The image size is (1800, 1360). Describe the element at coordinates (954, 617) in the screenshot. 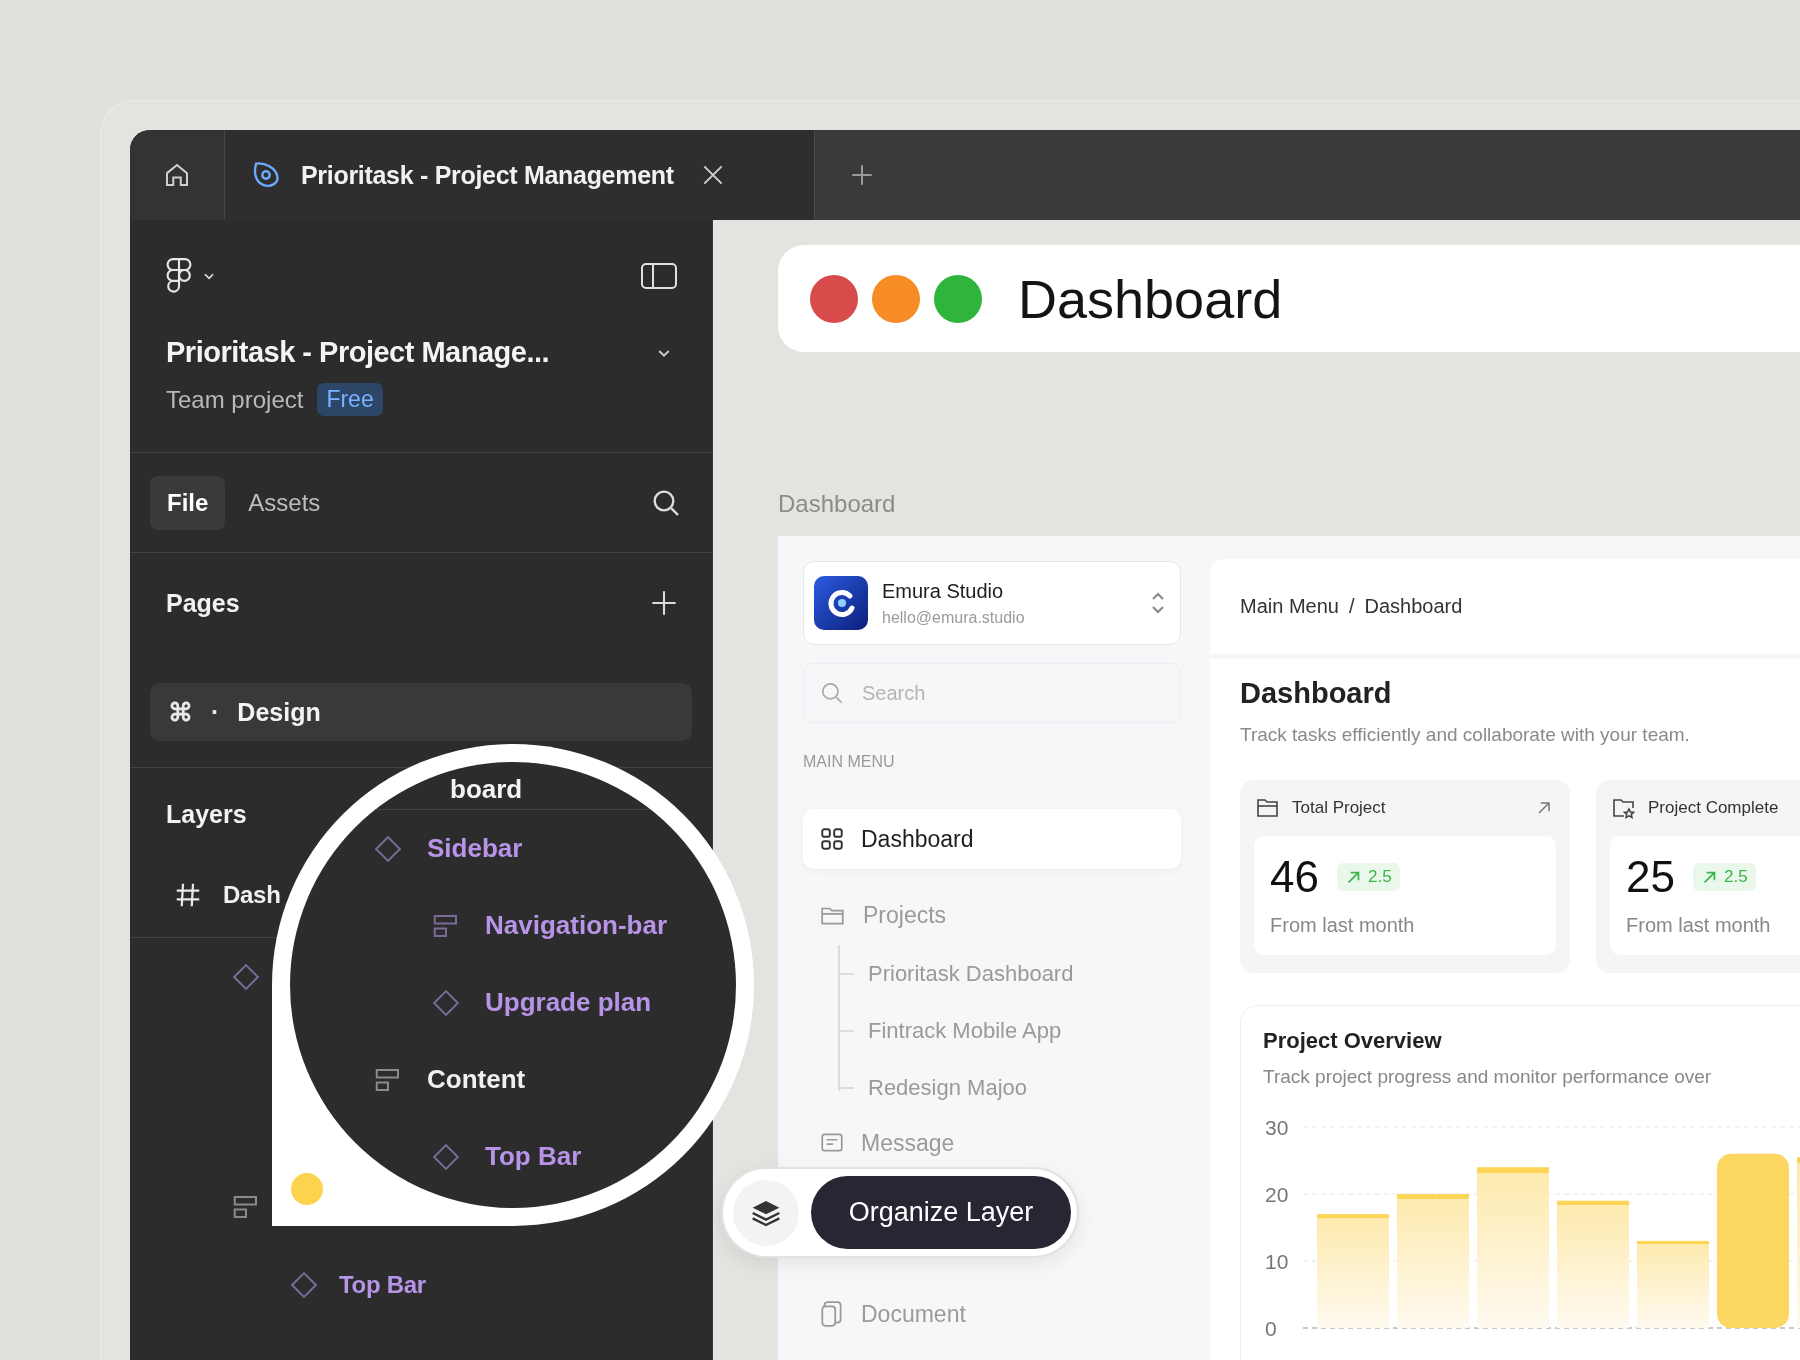

I see `workspace-email: hello@emura.studio` at that location.